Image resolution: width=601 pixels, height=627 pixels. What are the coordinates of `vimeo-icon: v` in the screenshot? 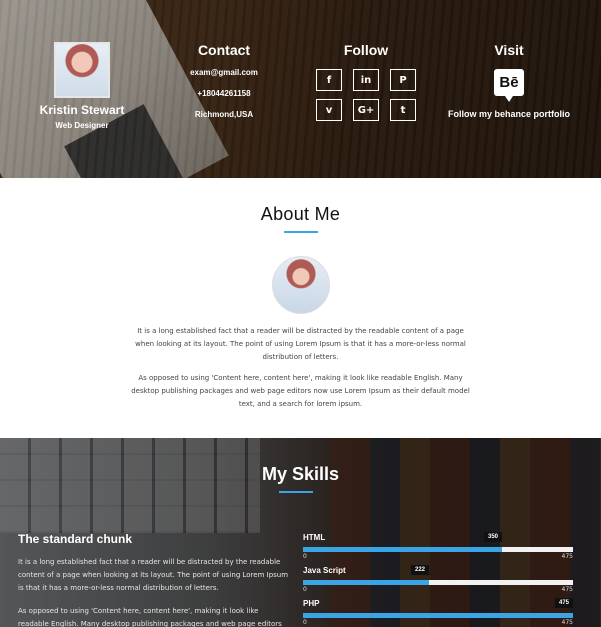 It's located at (329, 110).